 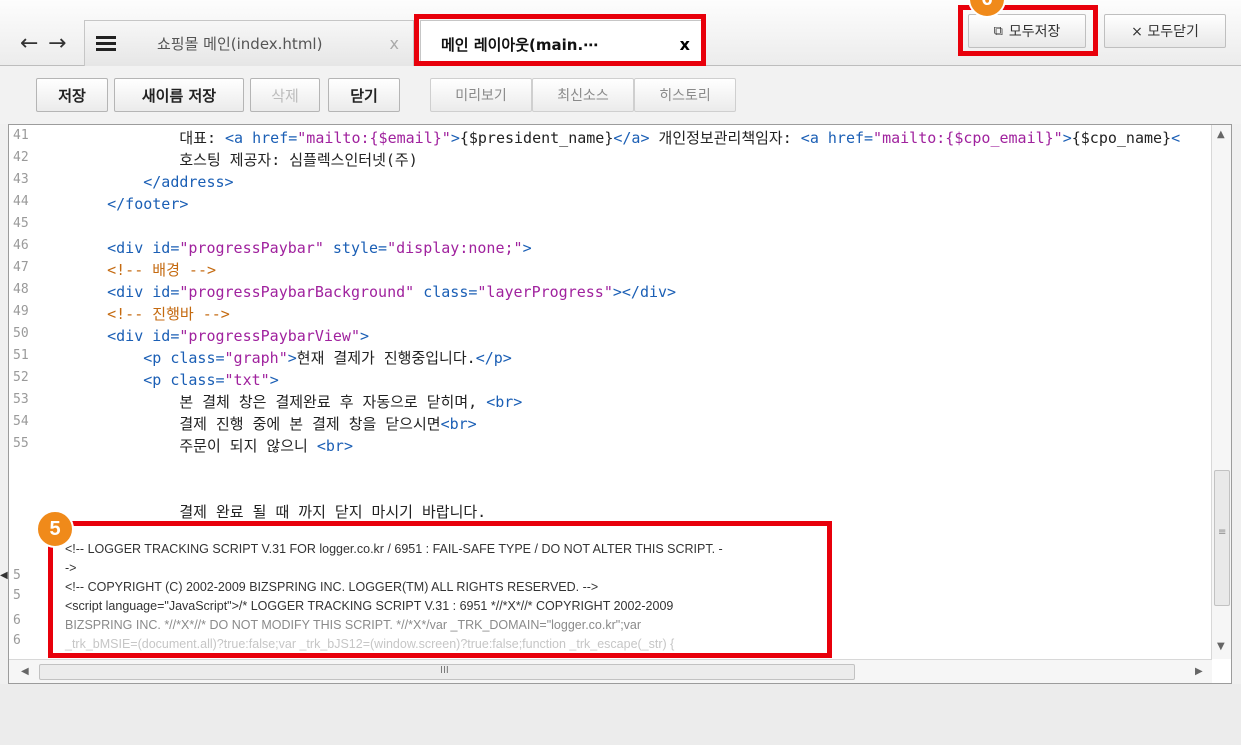 I want to click on line-number: 53, so click(x=21, y=399).